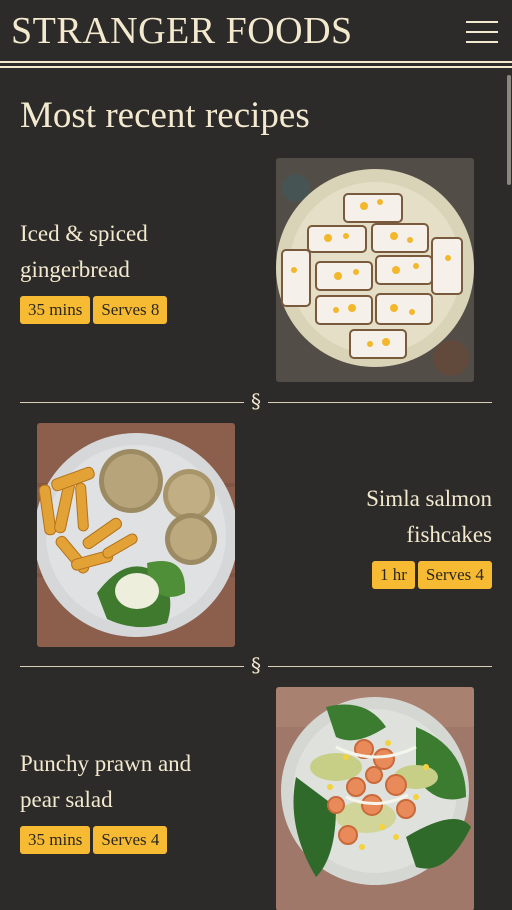  What do you see at coordinates (482, 32) in the screenshot?
I see `hamburger-menu-icon` at bounding box center [482, 32].